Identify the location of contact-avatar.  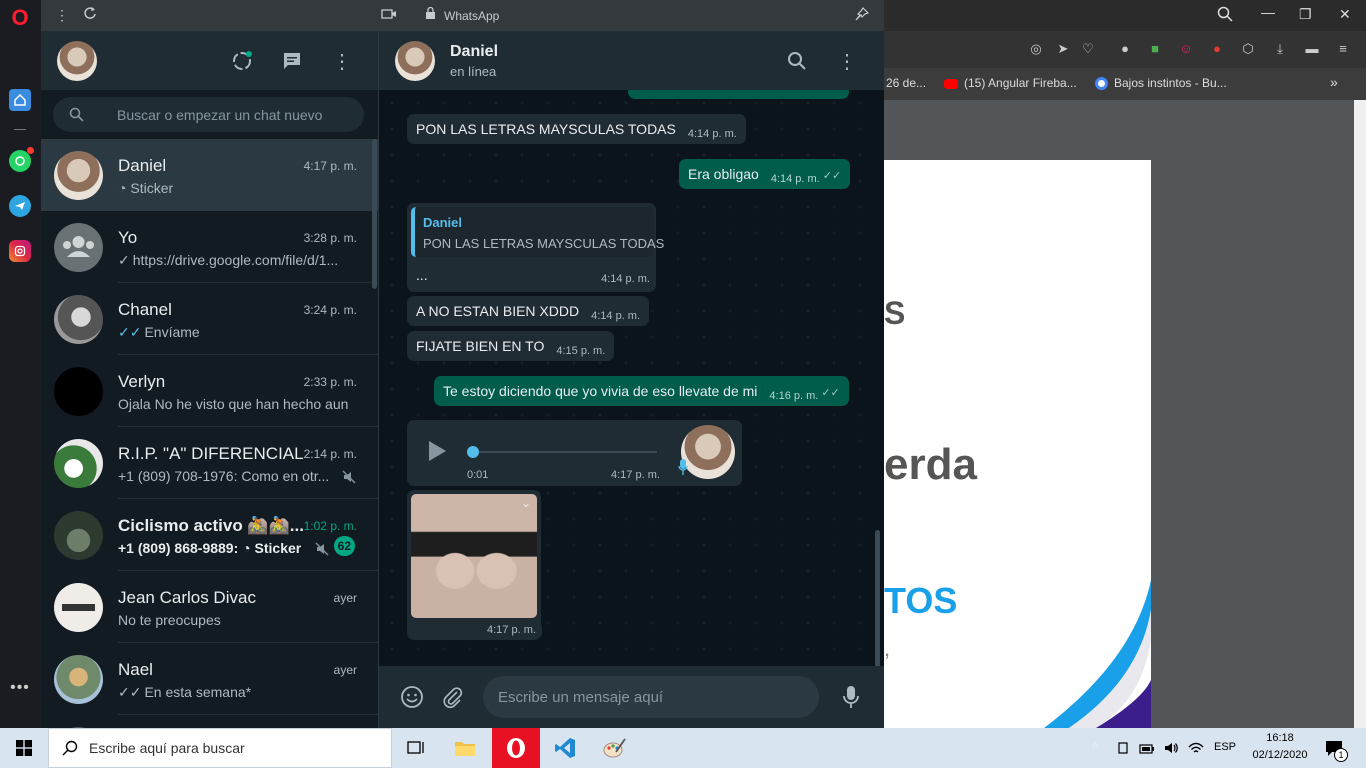
(415, 61).